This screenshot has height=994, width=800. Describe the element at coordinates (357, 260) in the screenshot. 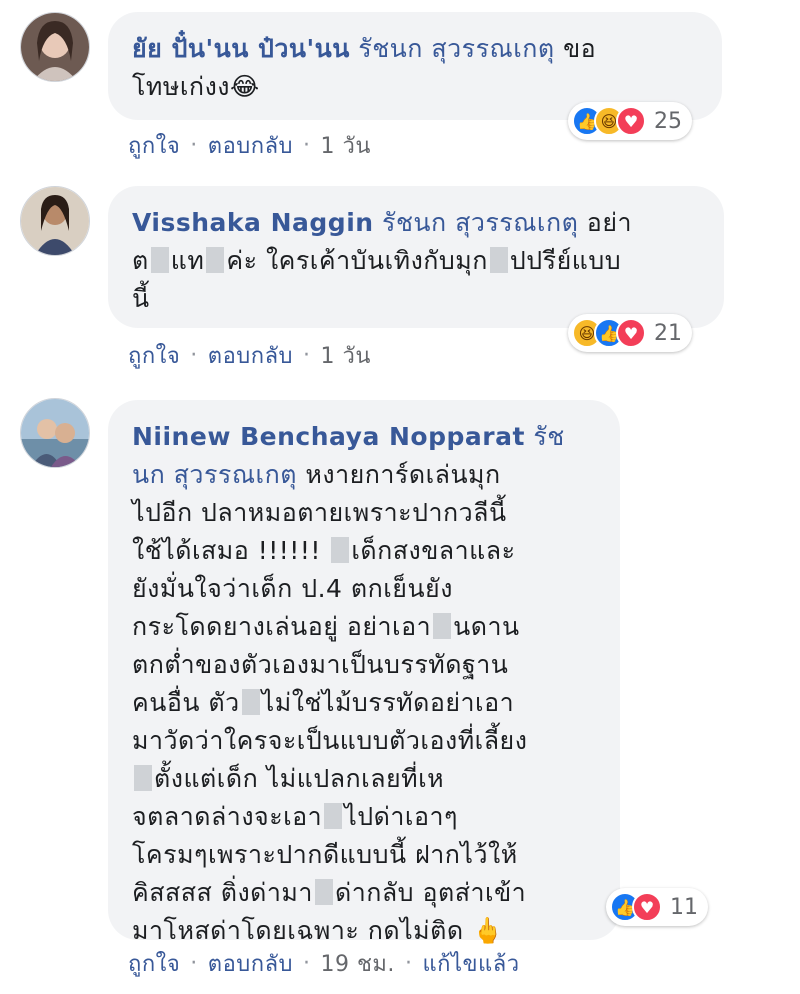

I see `comment-body: ค่ะ ใครเค้าบันเทิงกับมุก` at that location.